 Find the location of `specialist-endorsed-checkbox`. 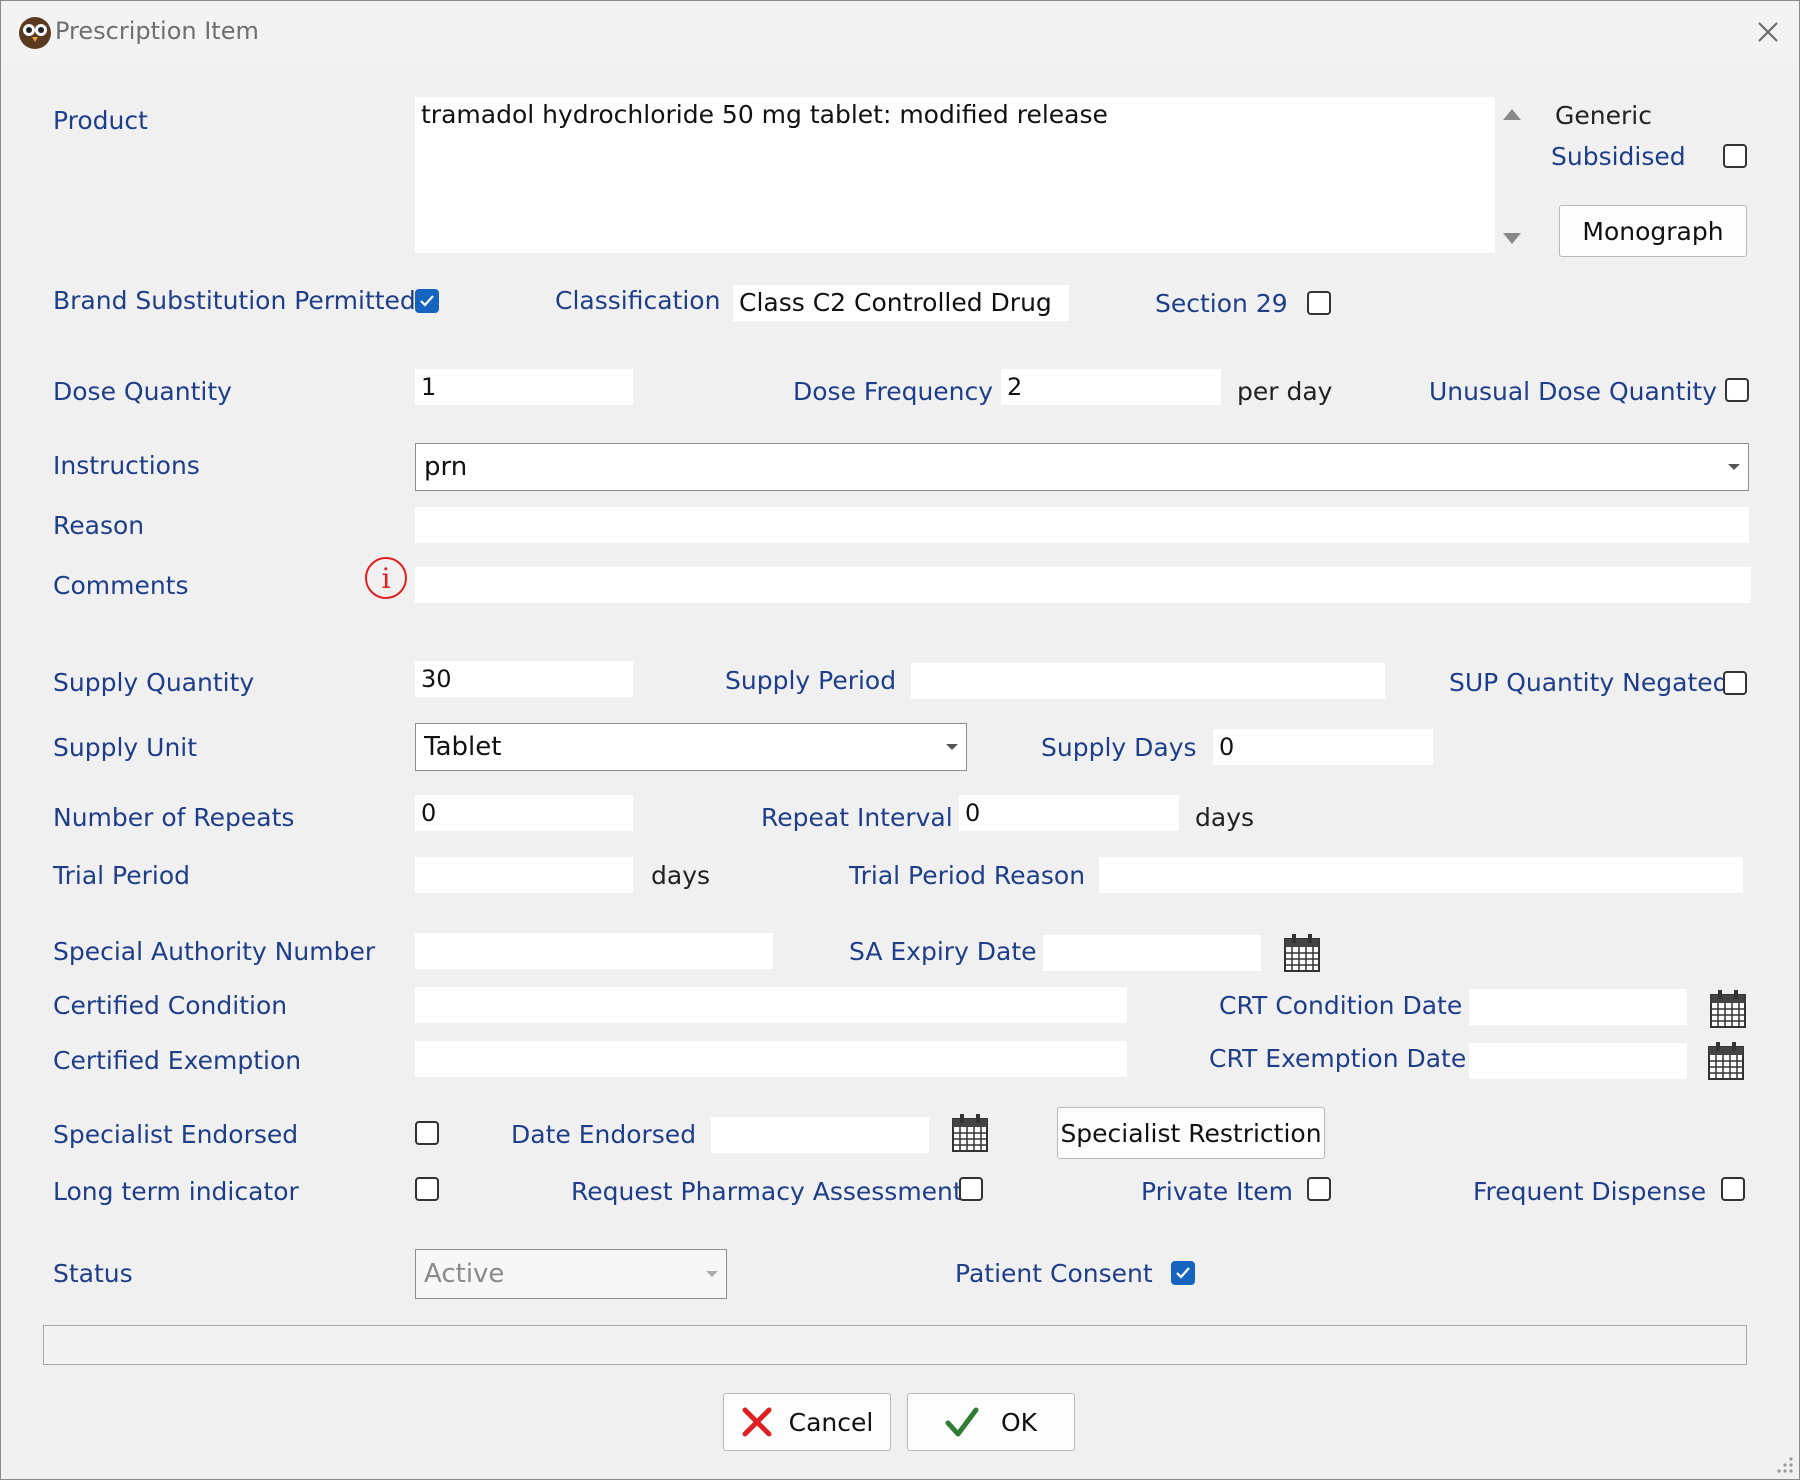

specialist-endorsed-checkbox is located at coordinates (427, 1133).